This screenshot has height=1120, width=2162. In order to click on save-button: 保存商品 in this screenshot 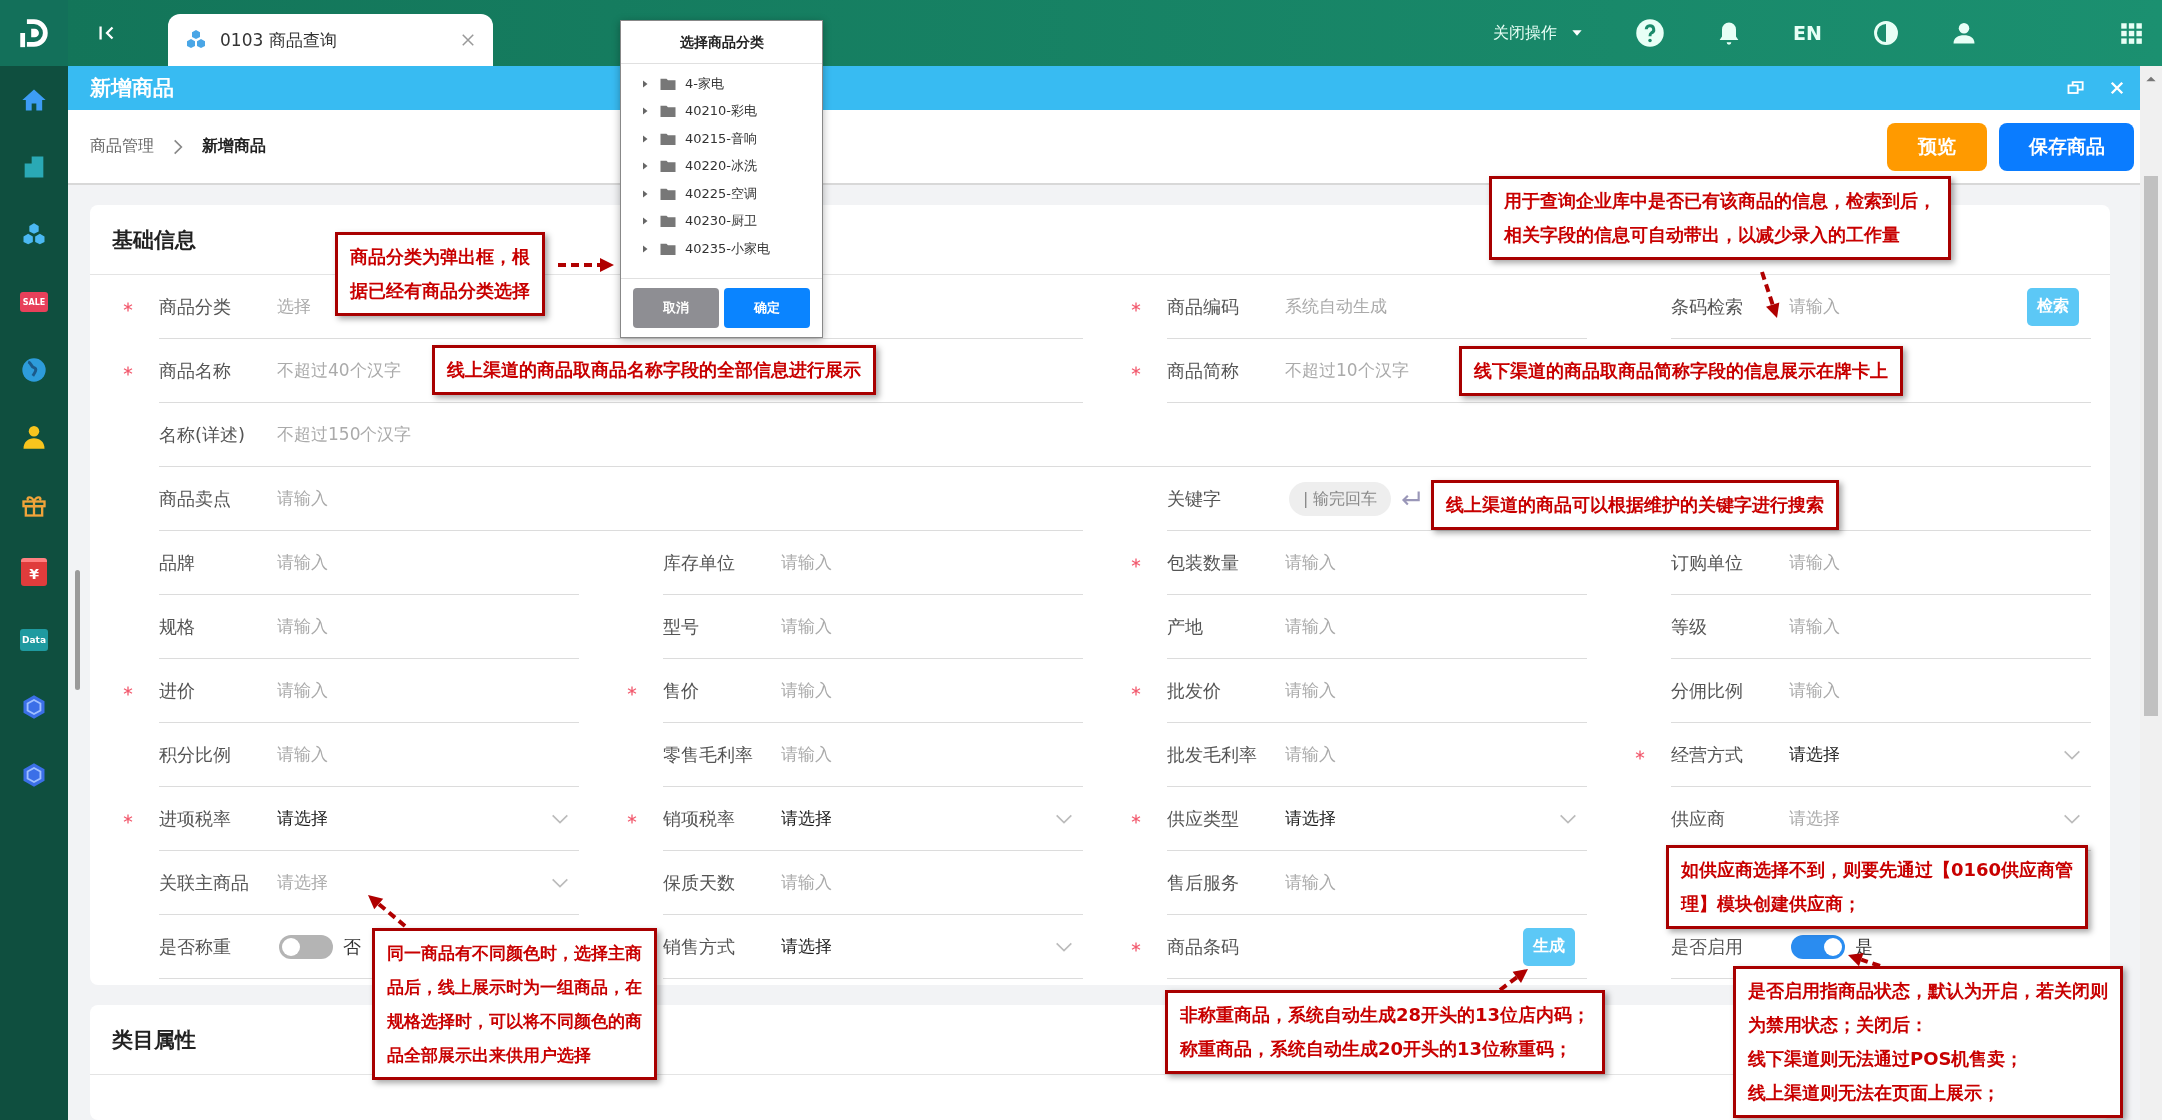, I will do `click(2066, 146)`.